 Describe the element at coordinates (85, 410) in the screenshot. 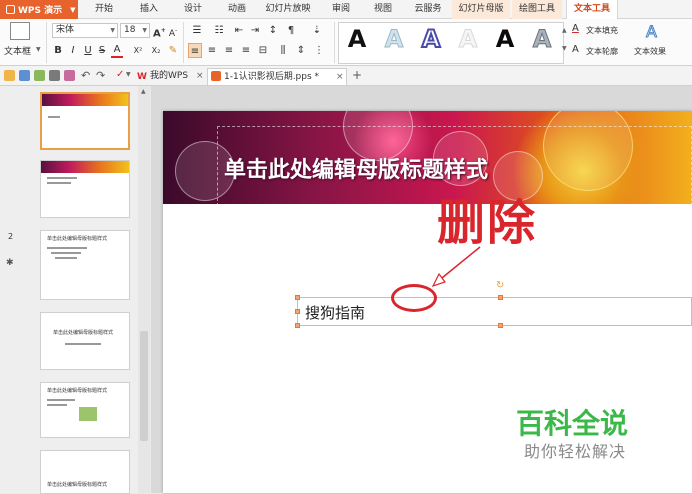

I see `thumbnail-layout-4: 单击此处编辑母版标题样式` at that location.